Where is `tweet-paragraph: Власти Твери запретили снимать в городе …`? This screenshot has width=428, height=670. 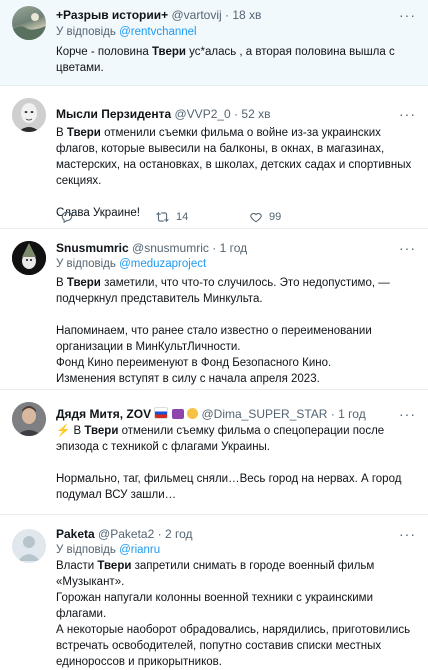
tweet-paragraph: Власти Твери запретили снимать в городе … is located at coordinates (215, 574).